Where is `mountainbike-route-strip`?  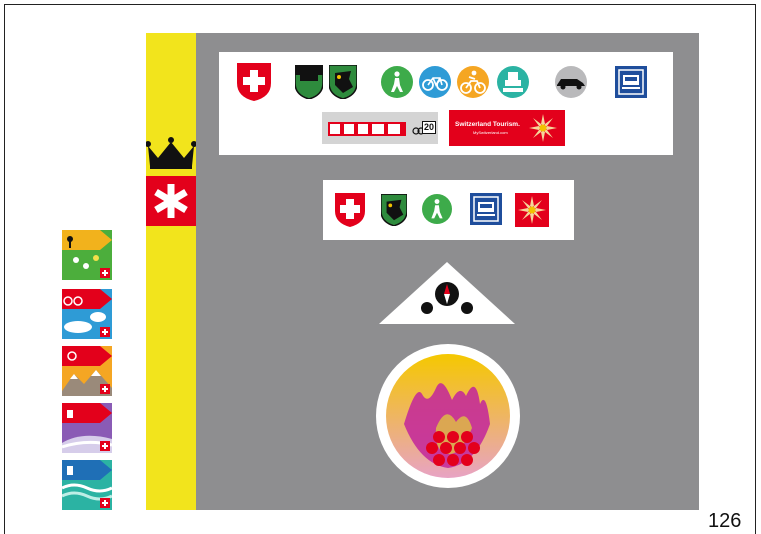
mountainbike-route-strip is located at coordinates (87, 371).